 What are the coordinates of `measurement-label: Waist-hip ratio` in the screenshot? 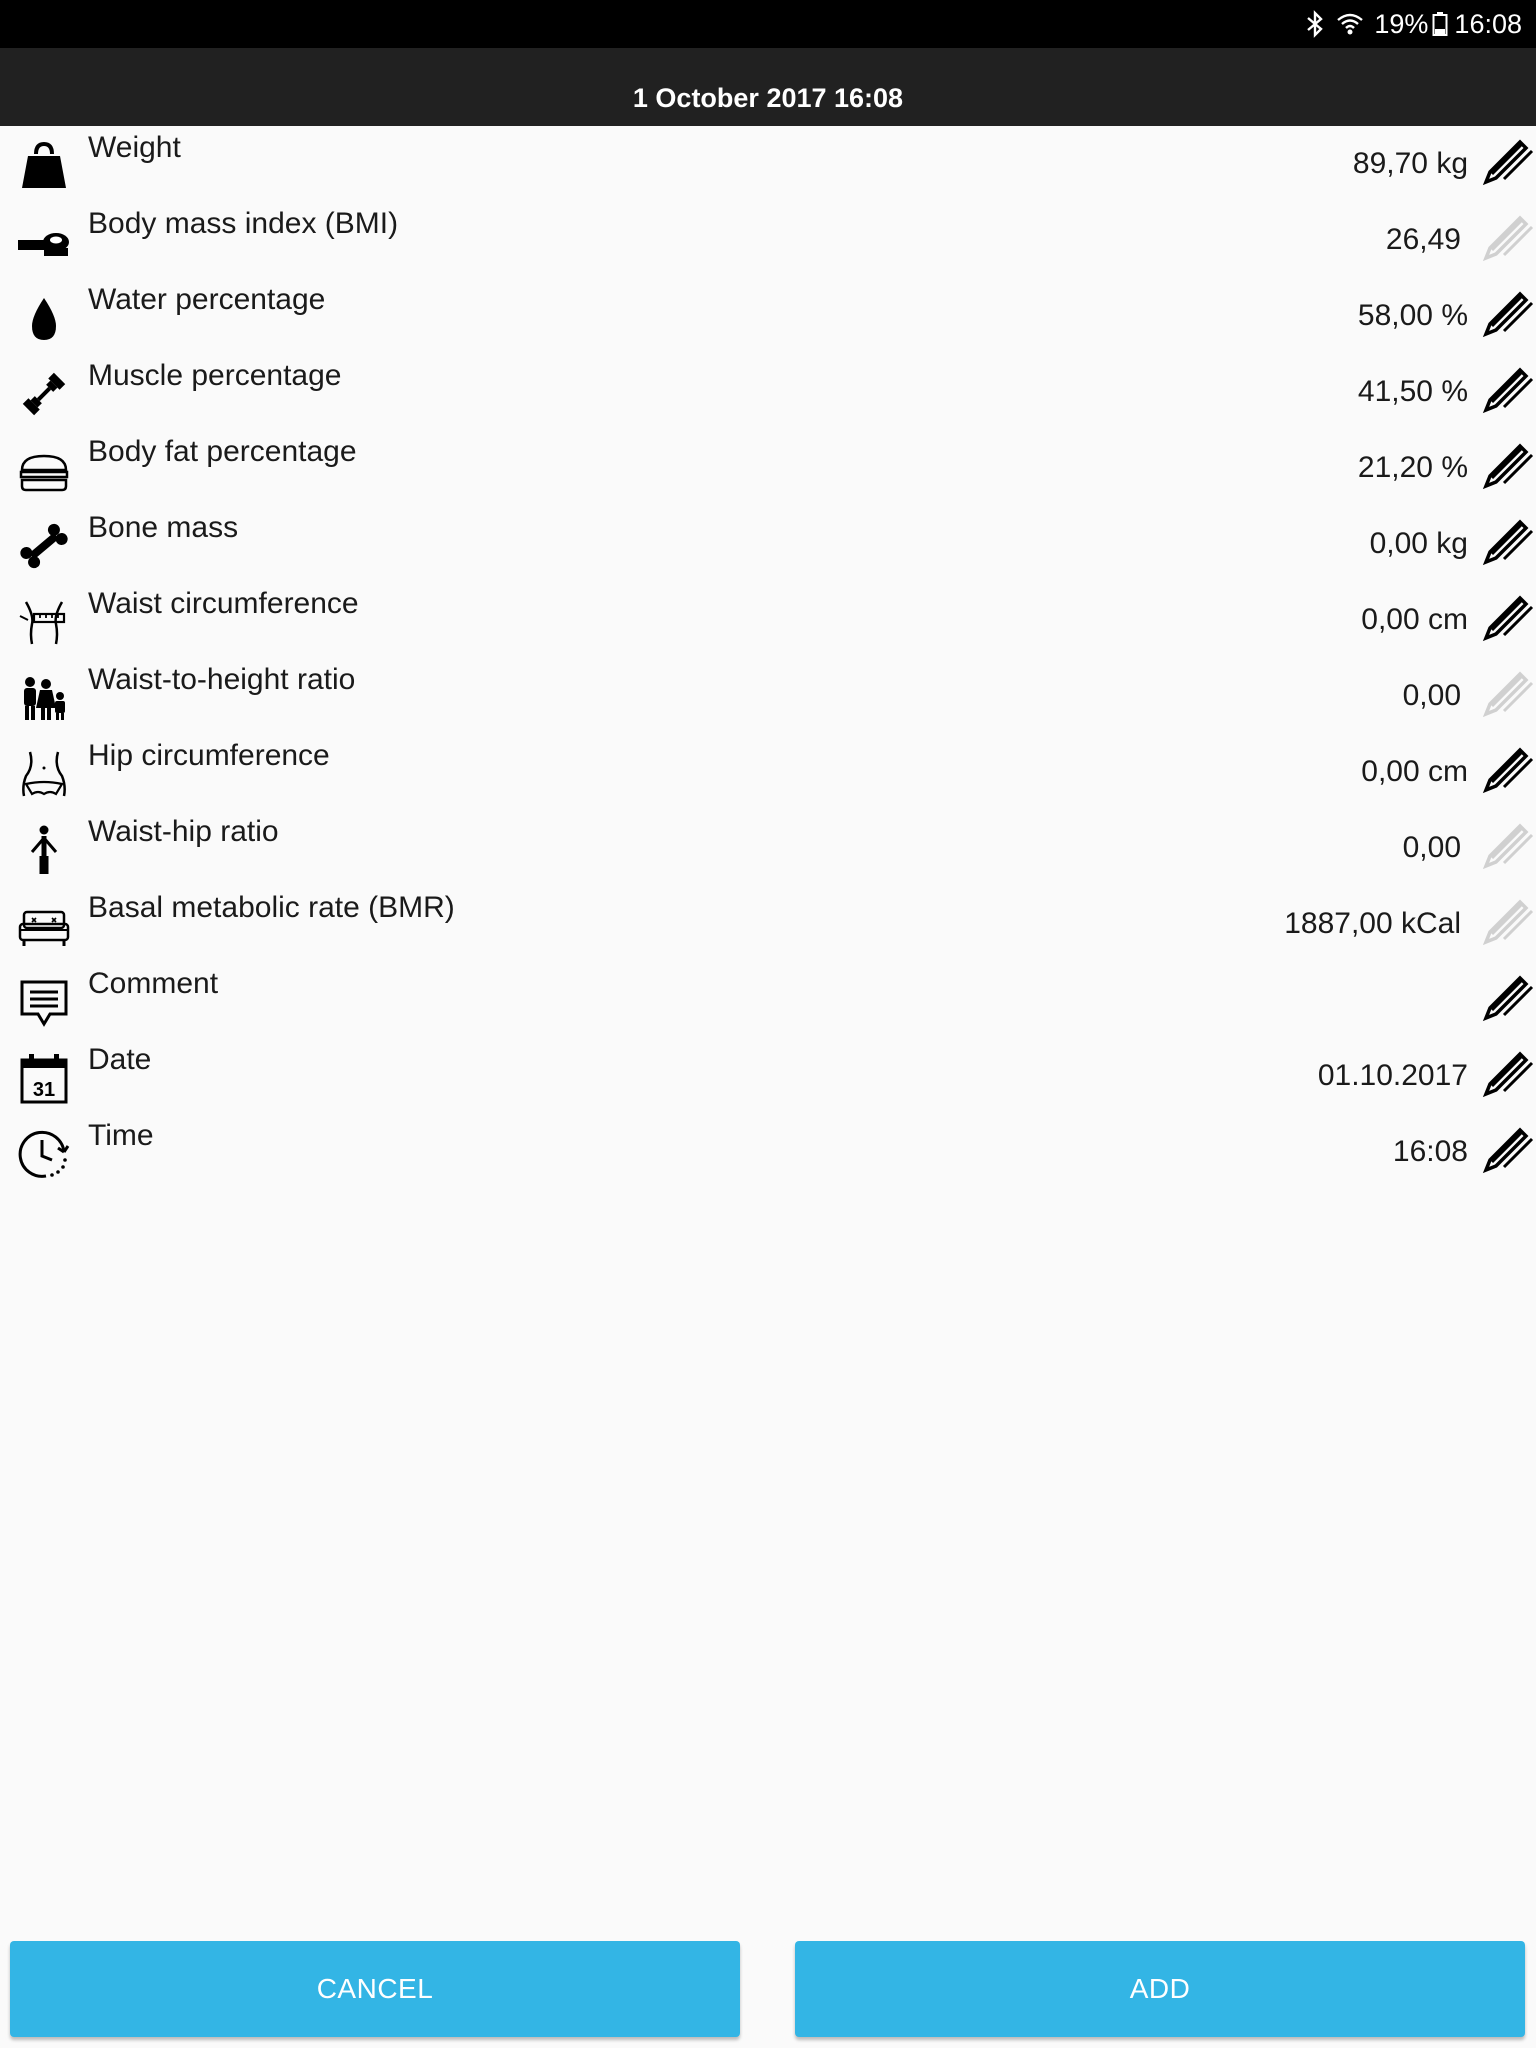 It's located at (183, 831).